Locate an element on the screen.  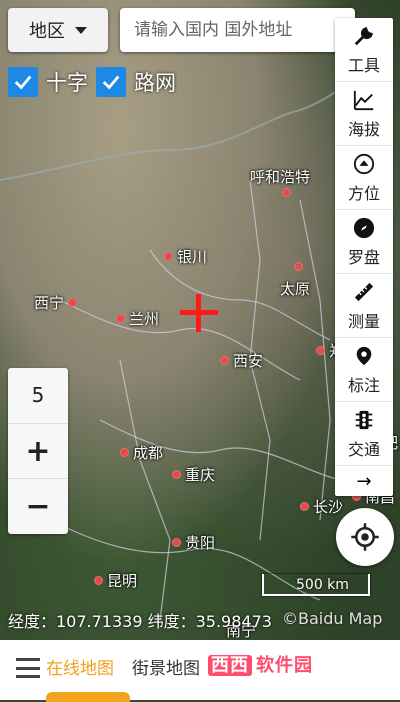
zoom-control: 5 + − is located at coordinates (38, 451).